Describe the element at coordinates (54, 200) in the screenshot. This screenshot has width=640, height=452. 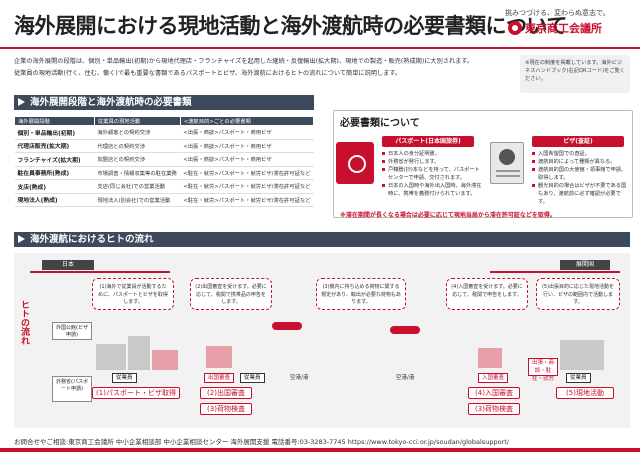
I see `cell: 現地法人(熟成)` at that location.